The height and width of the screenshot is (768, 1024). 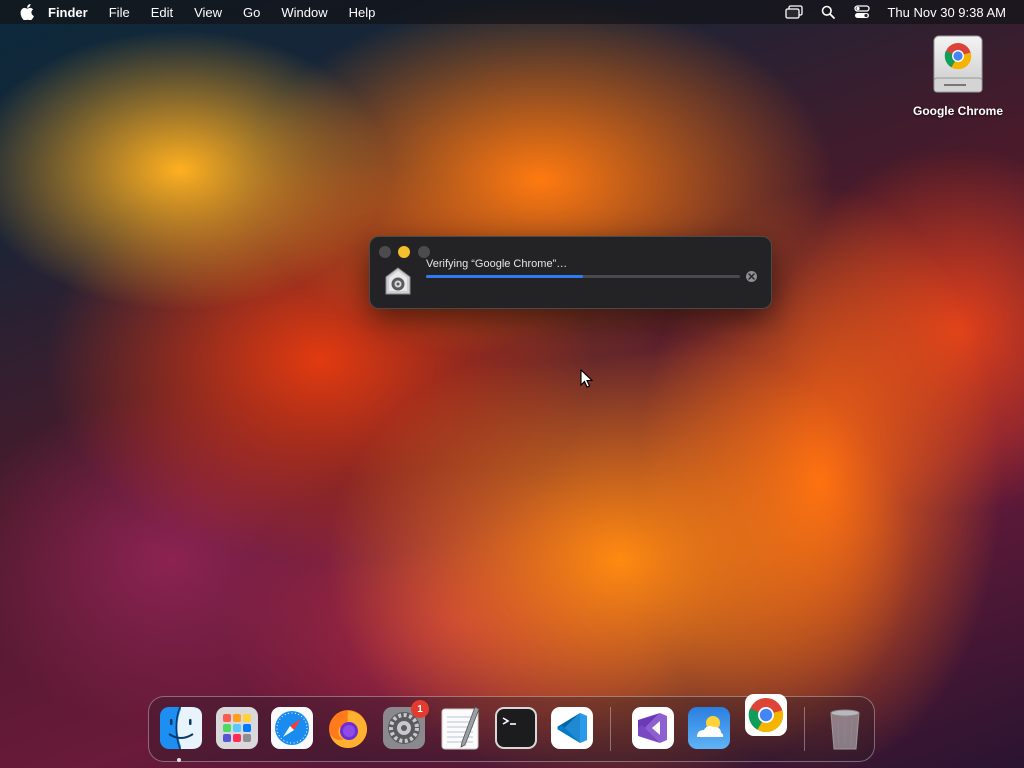 I want to click on weather-icon, so click(x=709, y=728).